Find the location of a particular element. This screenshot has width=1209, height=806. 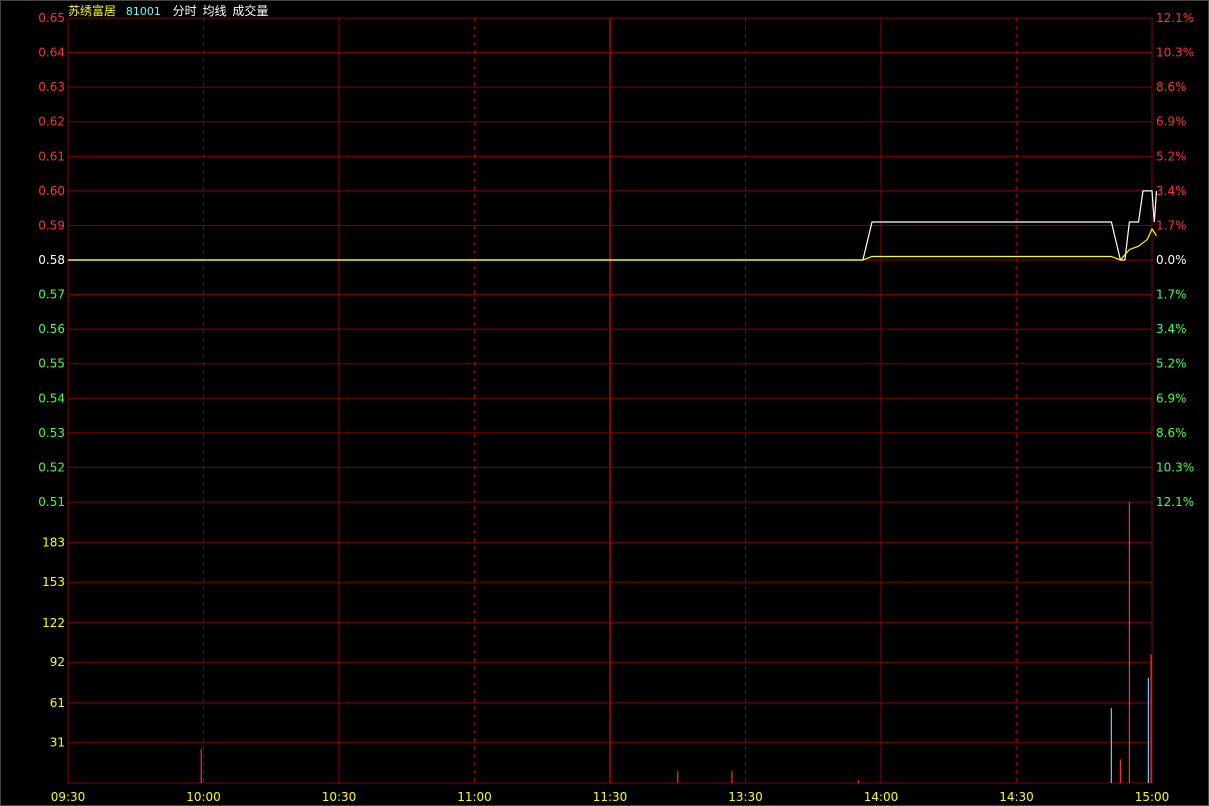

price-tick-label: 0.51 is located at coordinates (51, 502).